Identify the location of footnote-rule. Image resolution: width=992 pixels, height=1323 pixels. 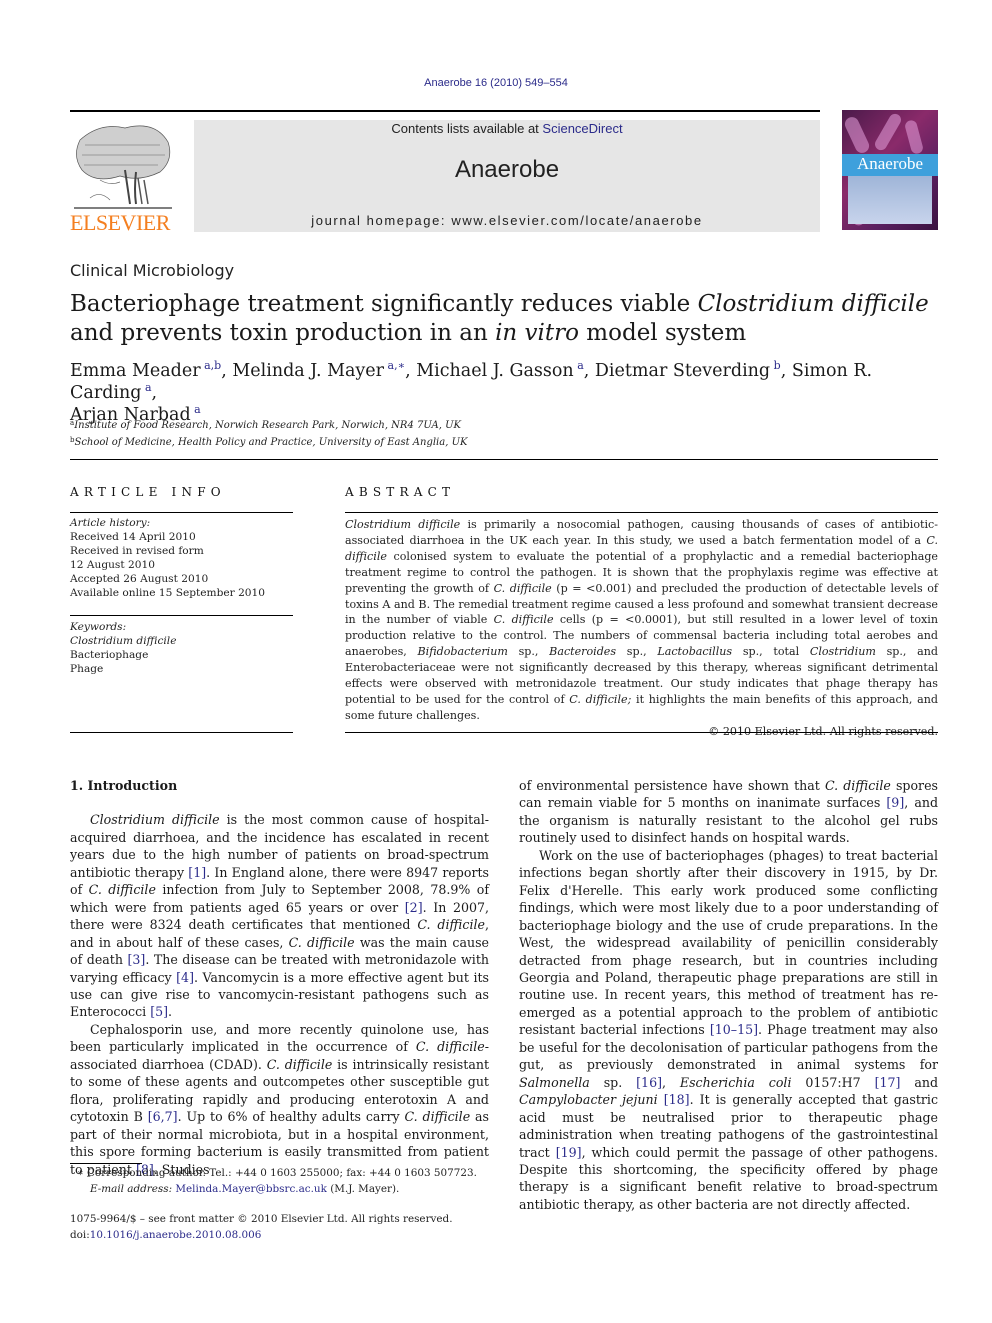
(106, 1163).